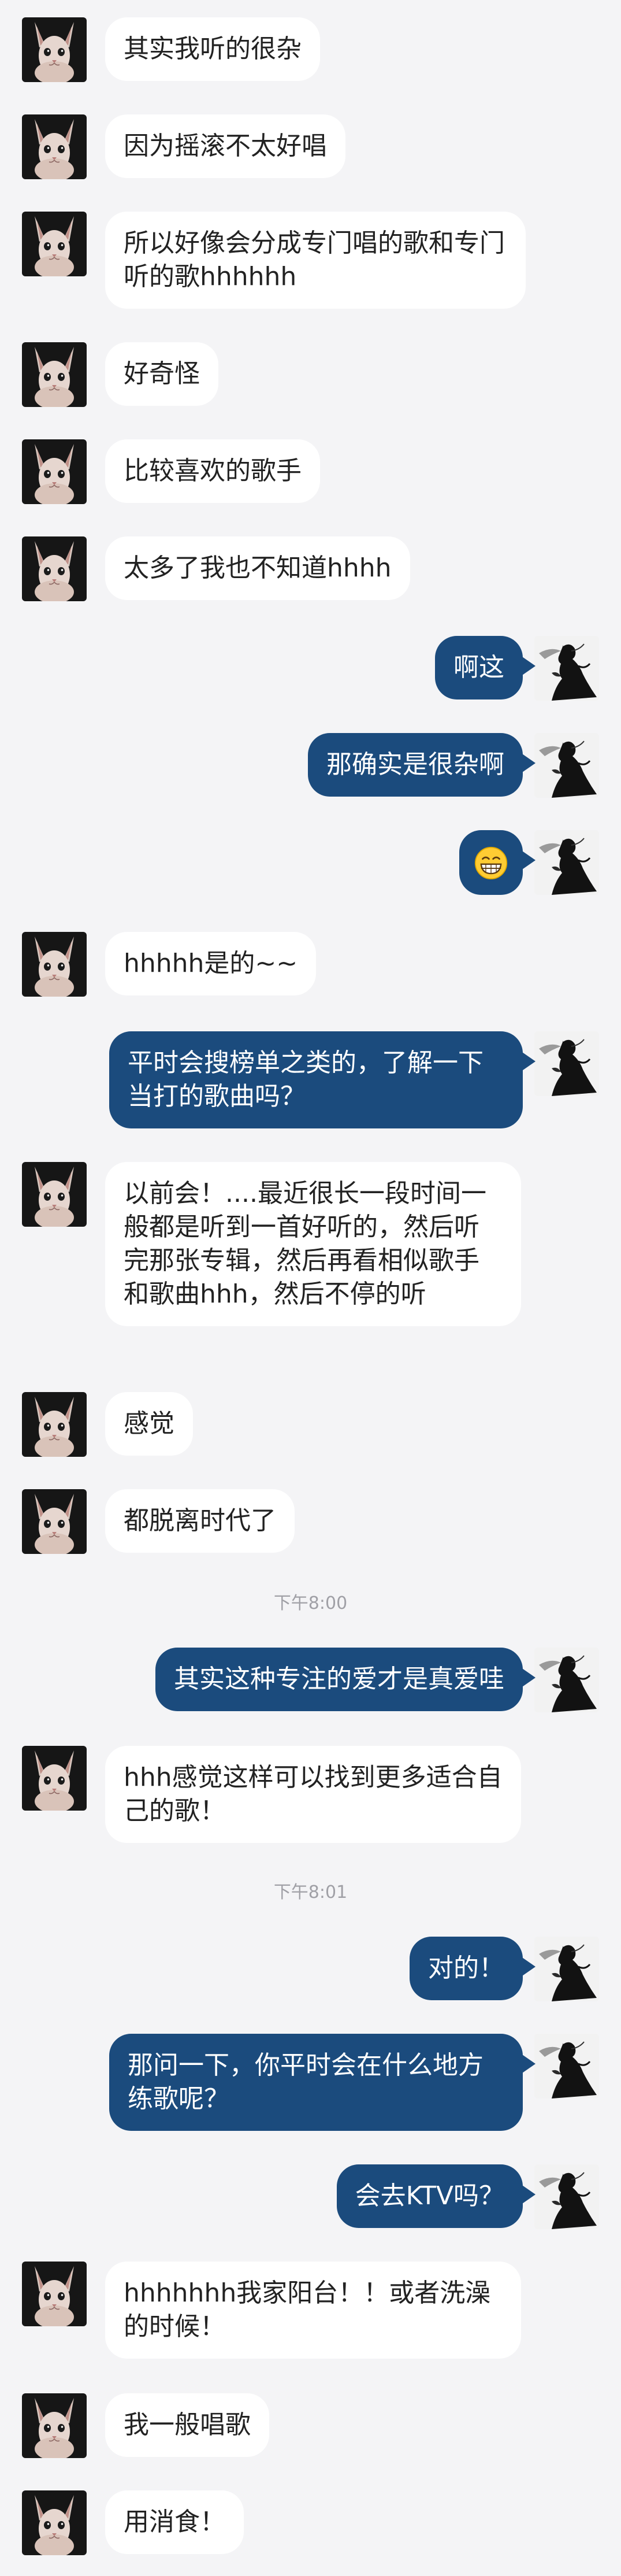  Describe the element at coordinates (257, 568) in the screenshot. I see `message-bubble: 太多了我也不知道hhhh` at that location.